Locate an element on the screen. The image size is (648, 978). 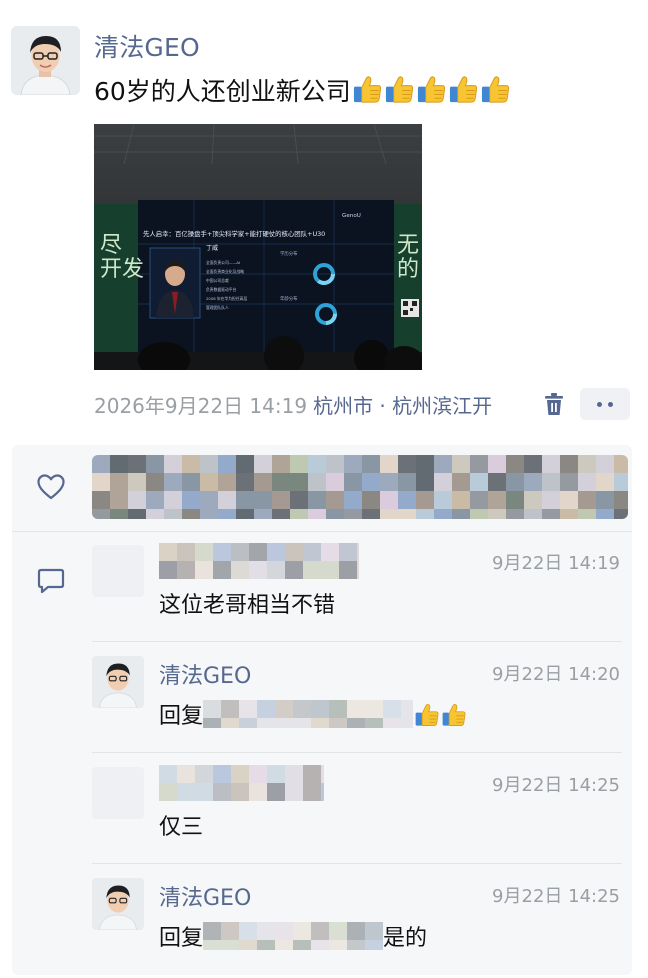
post-text: 60岁的人还创业新公司 is located at coordinates (302, 90).